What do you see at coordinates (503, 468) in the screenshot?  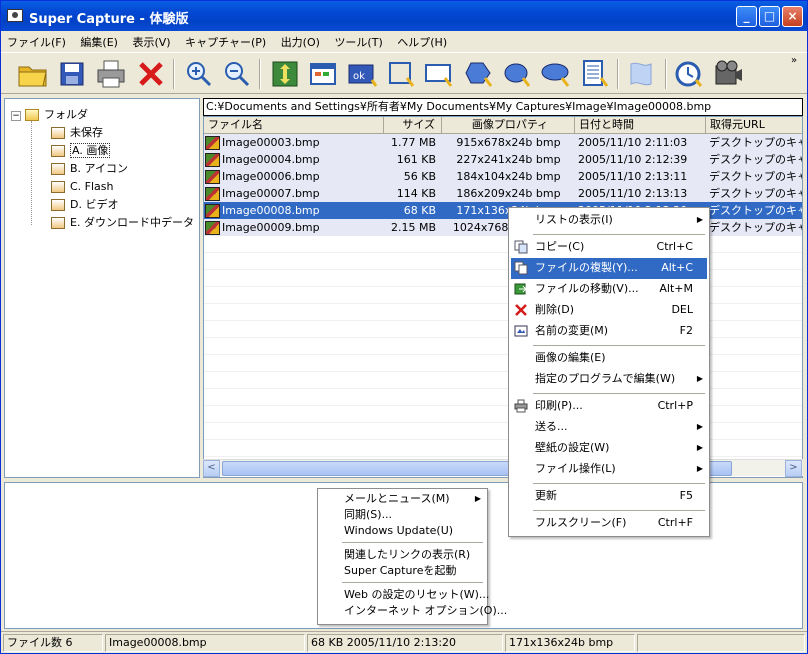 I see `horizontal-scrollbar: < >` at bounding box center [503, 468].